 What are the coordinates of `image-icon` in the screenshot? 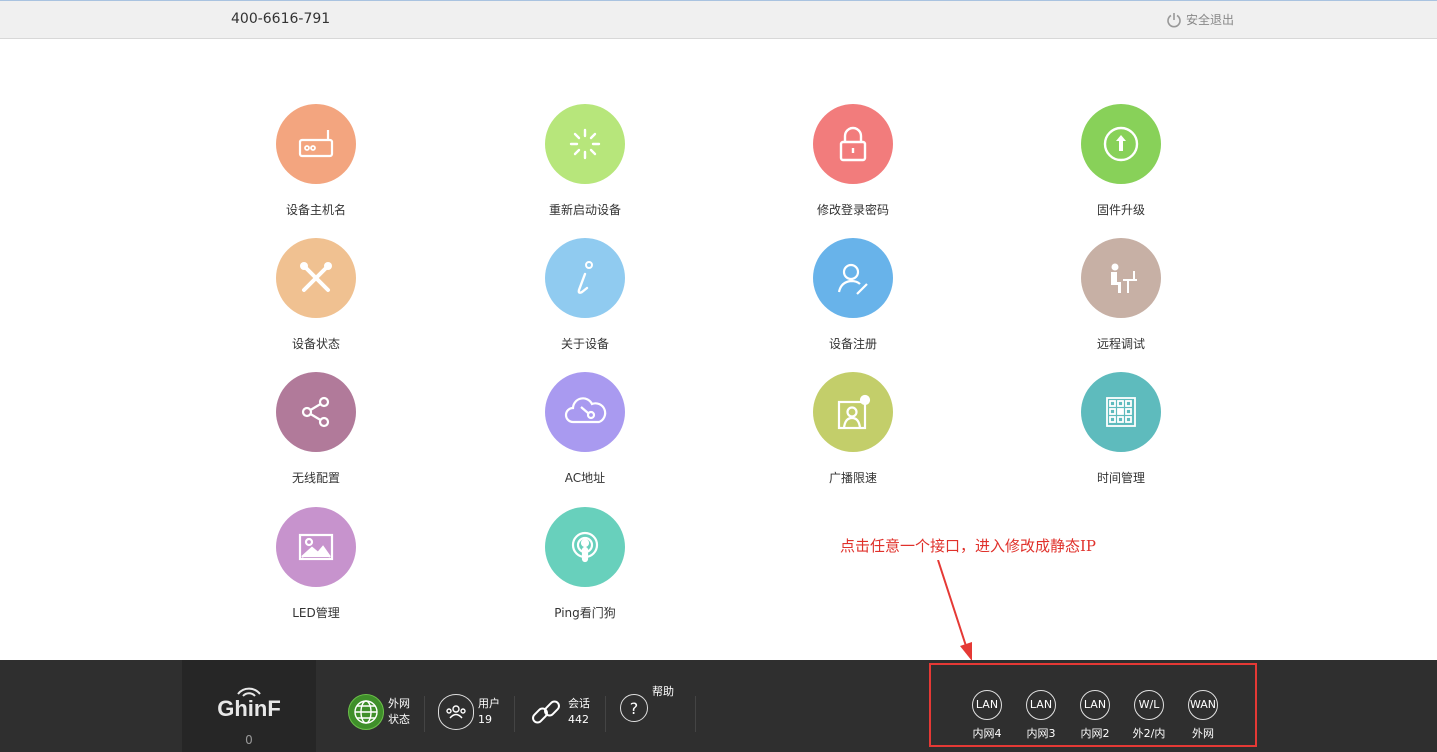 It's located at (316, 547).